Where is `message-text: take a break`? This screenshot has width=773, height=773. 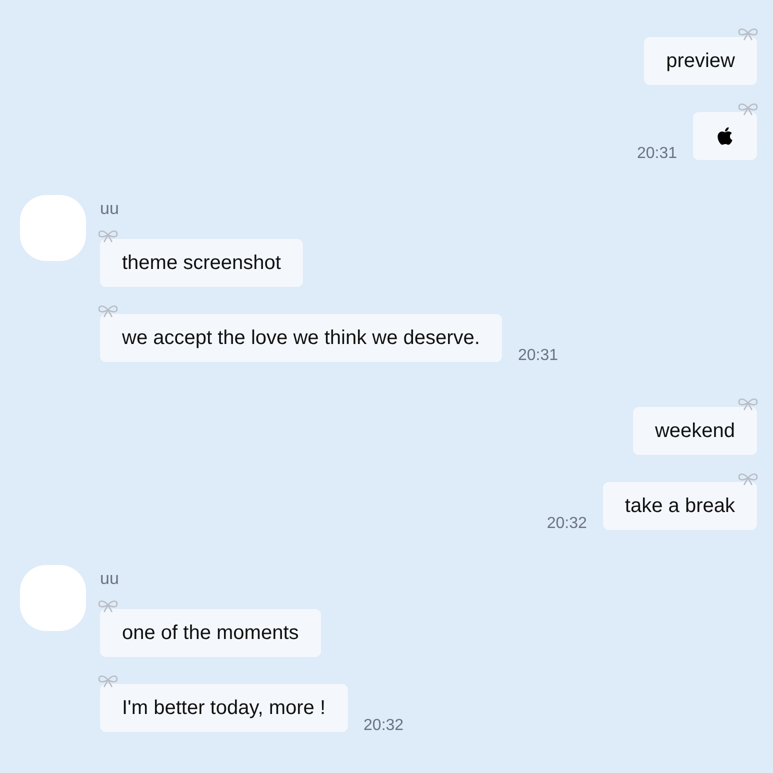 message-text: take a break is located at coordinates (679, 506).